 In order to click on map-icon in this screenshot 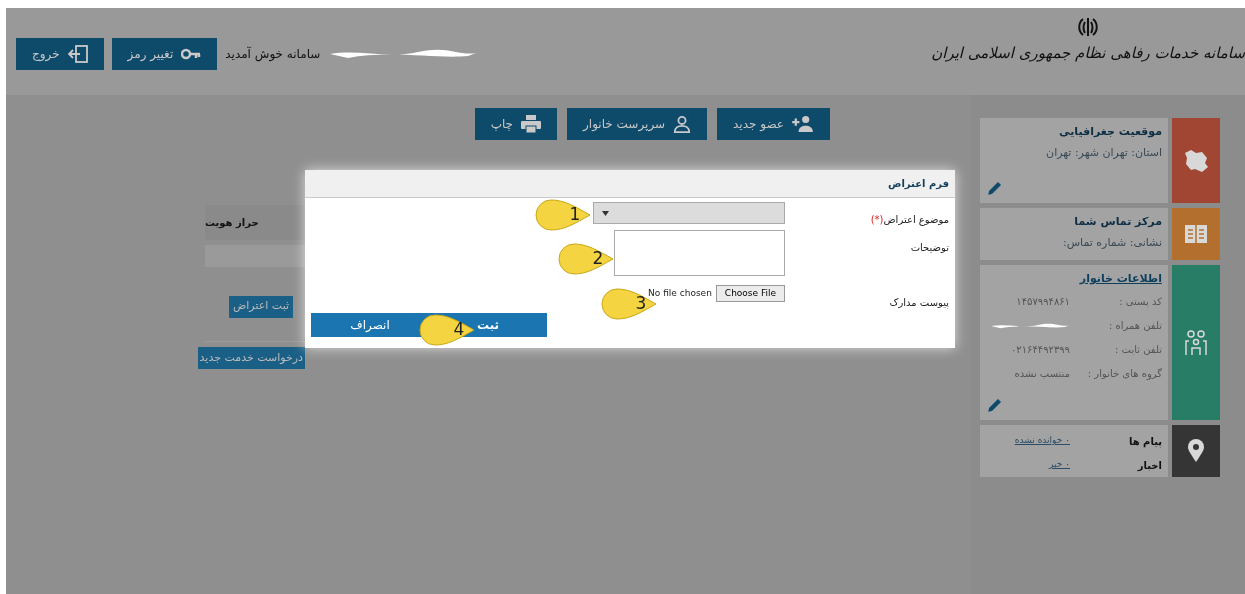, I will do `click(1196, 160)`.